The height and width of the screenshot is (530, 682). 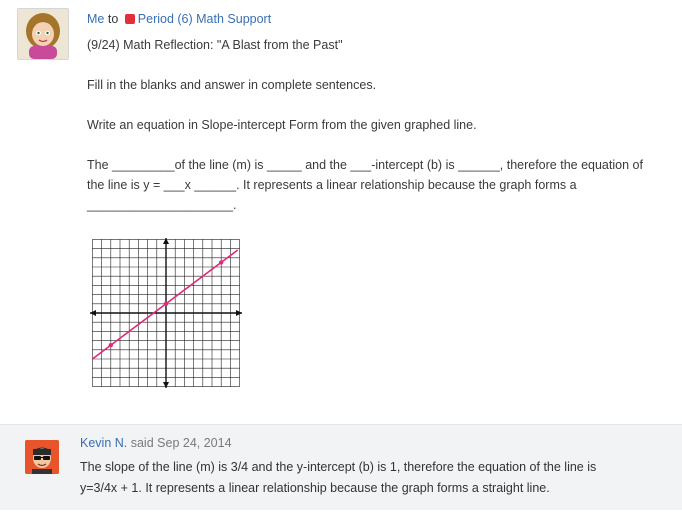 What do you see at coordinates (93, 313) in the screenshot?
I see `x-axis-arrow-left-icon` at bounding box center [93, 313].